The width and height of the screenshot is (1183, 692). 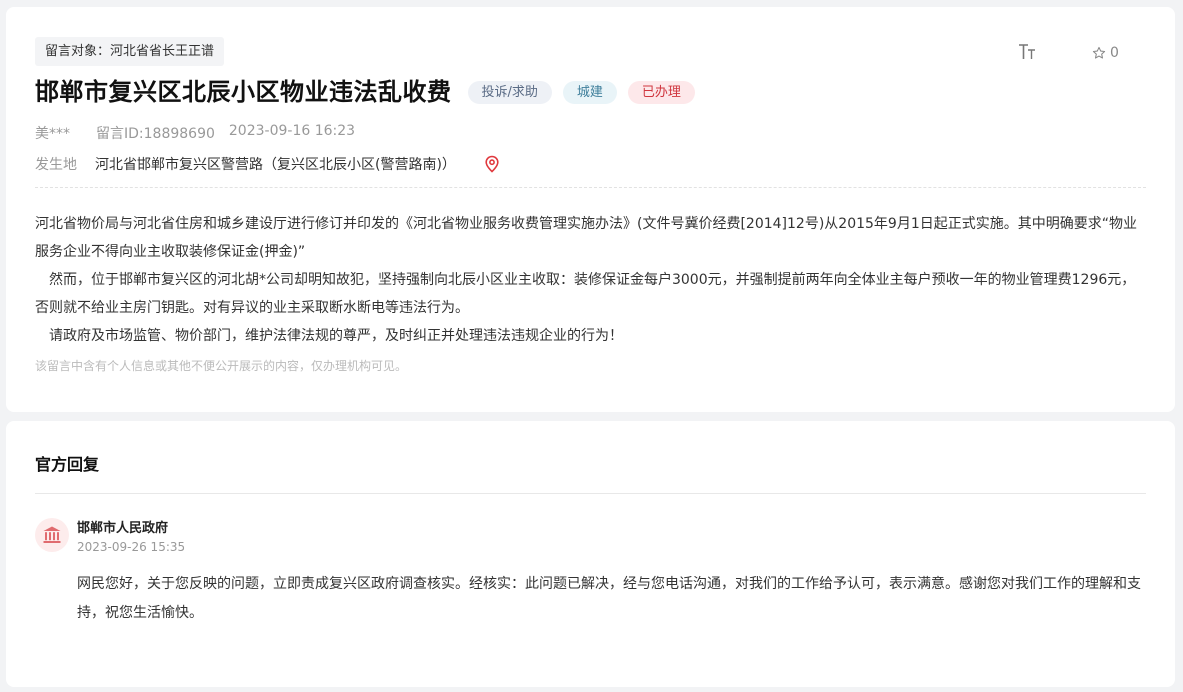 I want to click on author-name: 美***, so click(x=52, y=134).